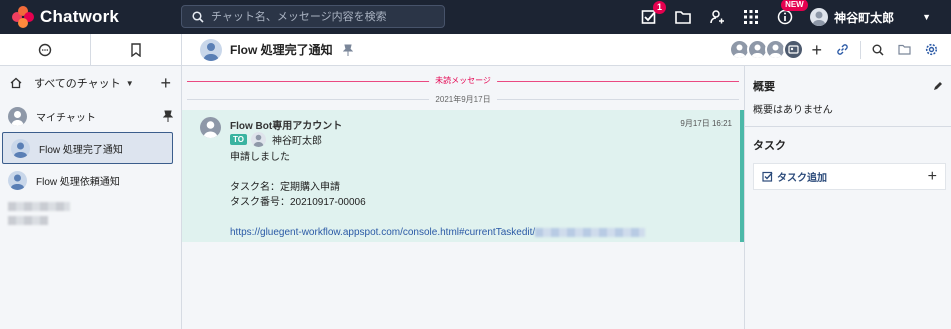  I want to click on date-separator: 2021年9月17日, so click(463, 99).